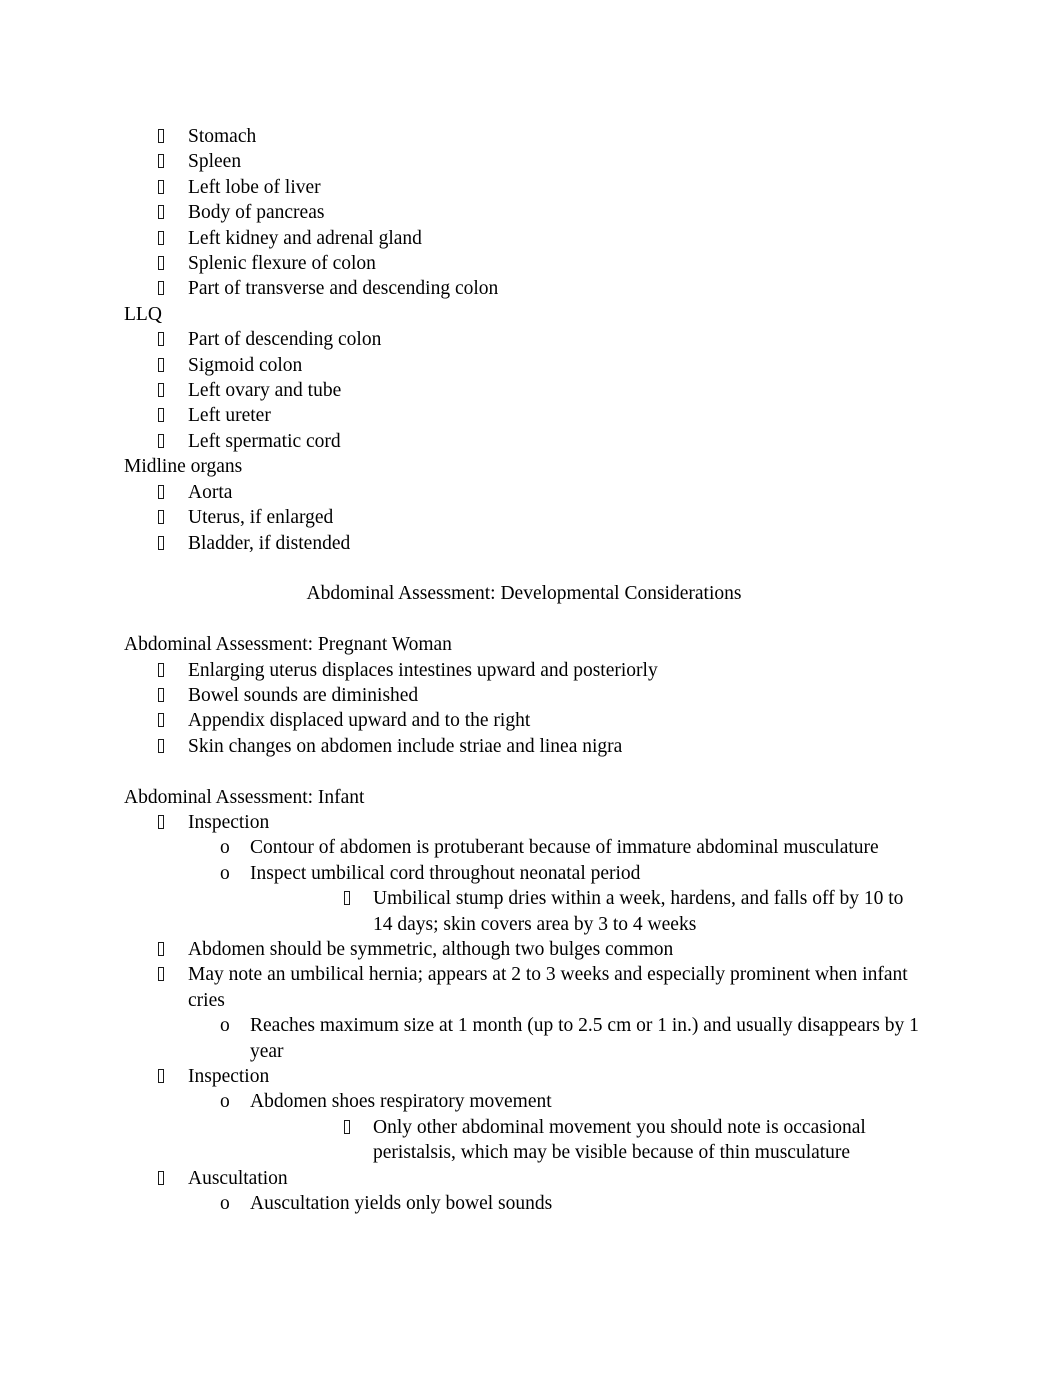 The image size is (1062, 1376). What do you see at coordinates (343, 289) in the screenshot?
I see `list-item-text: Part of transverse and descending colon` at bounding box center [343, 289].